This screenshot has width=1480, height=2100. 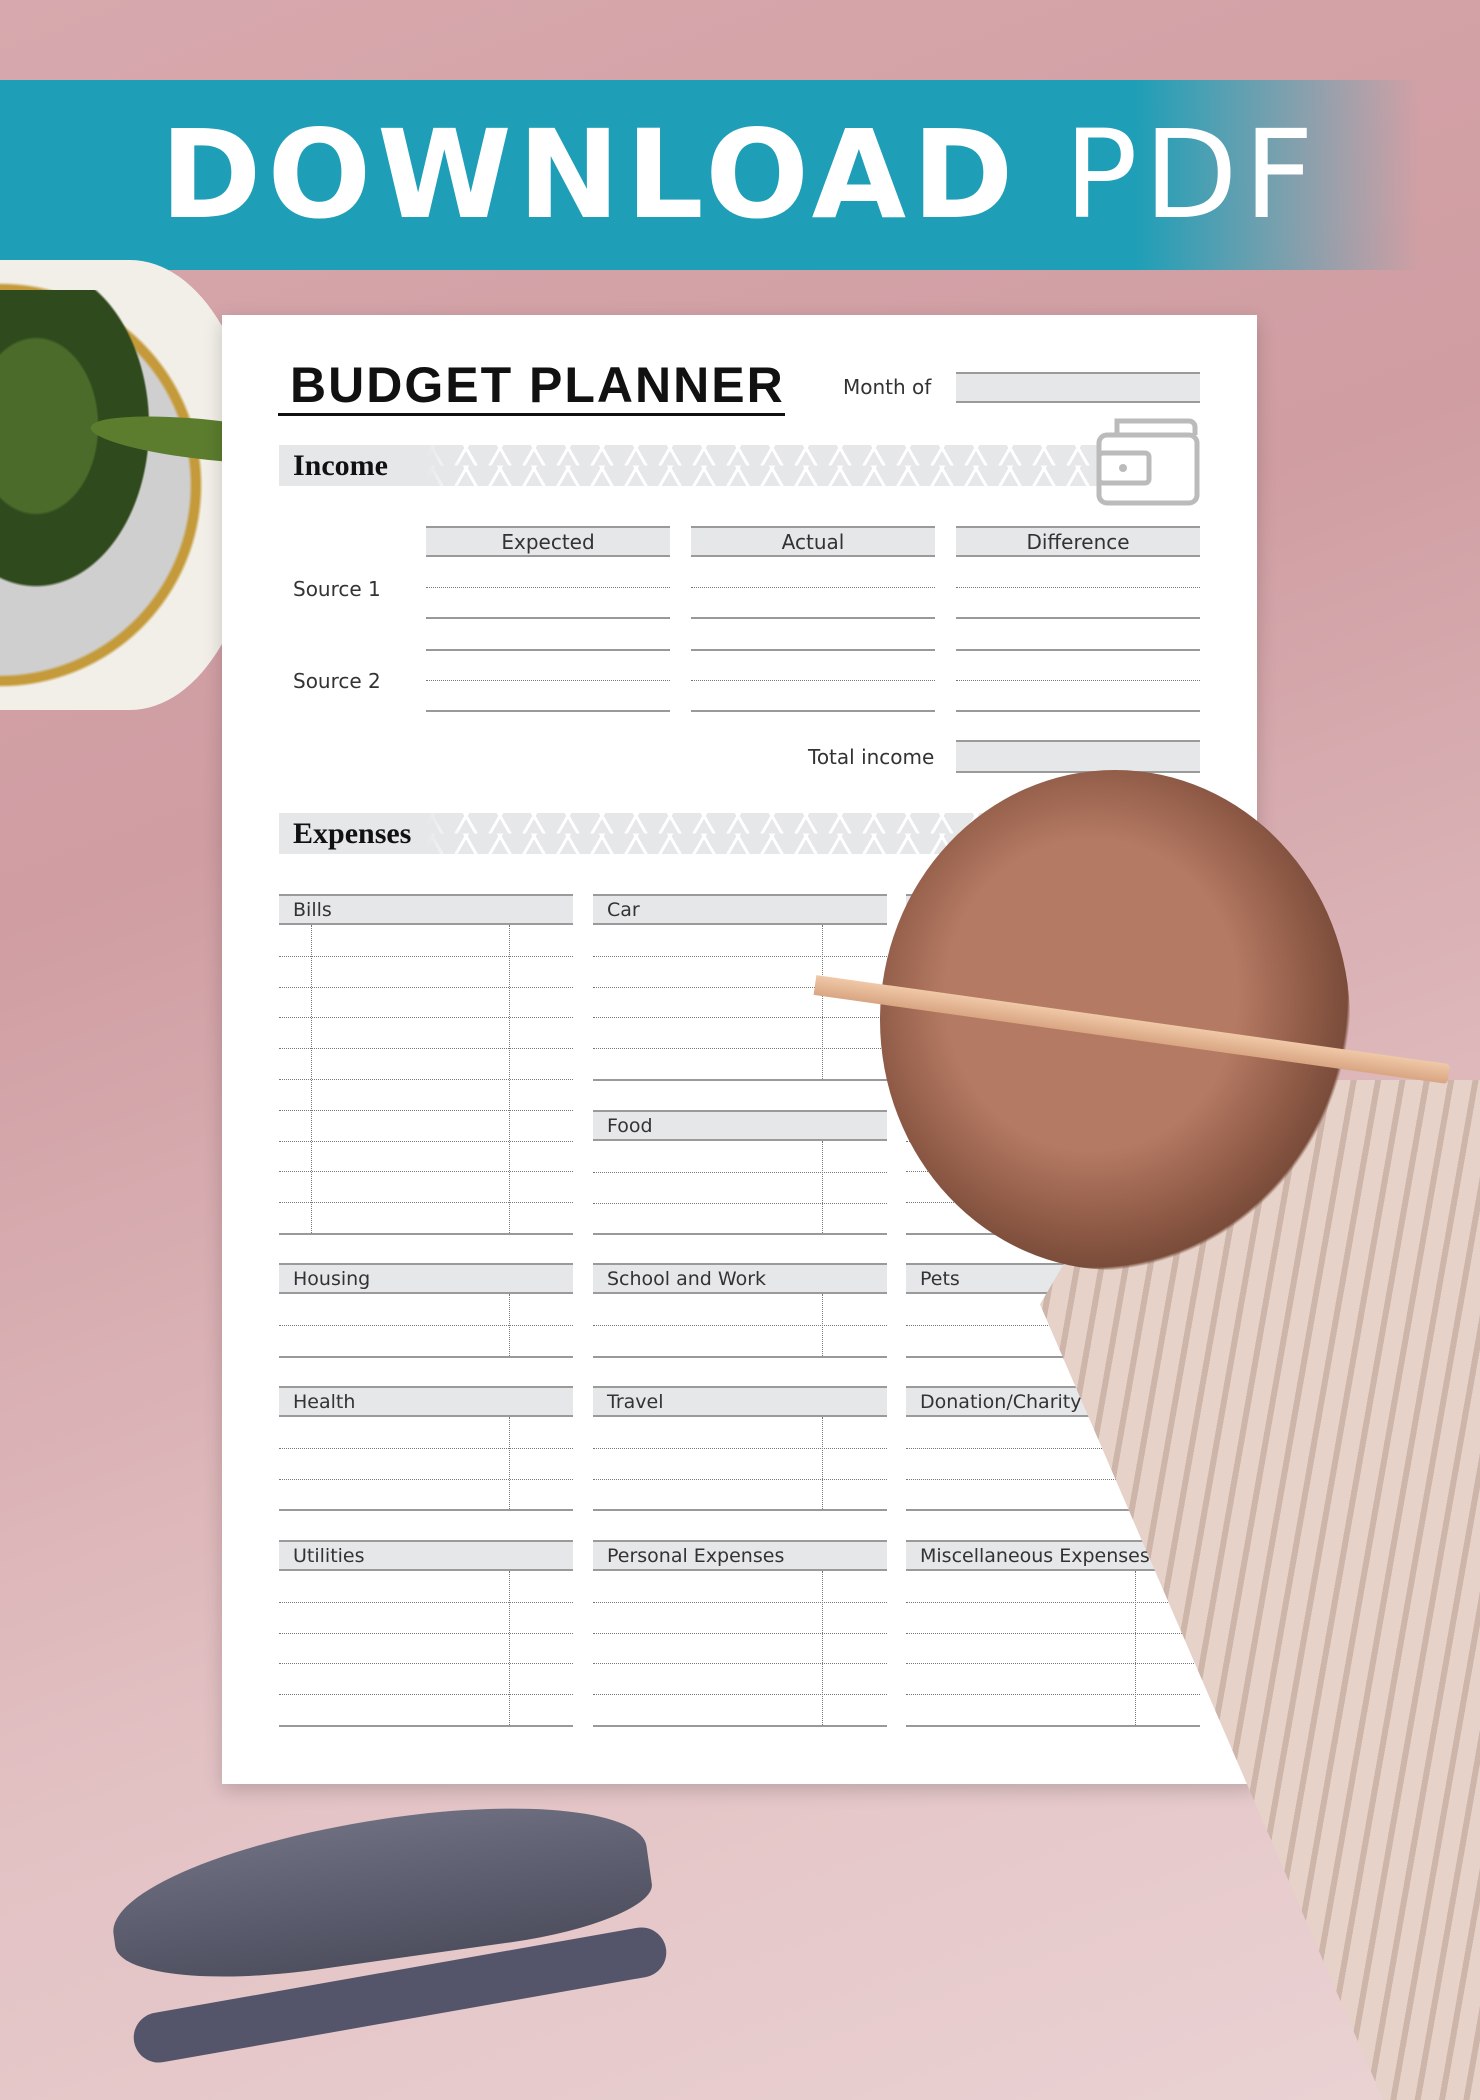 I want to click on page-title: BUDGET PLANNER, so click(x=531, y=386).